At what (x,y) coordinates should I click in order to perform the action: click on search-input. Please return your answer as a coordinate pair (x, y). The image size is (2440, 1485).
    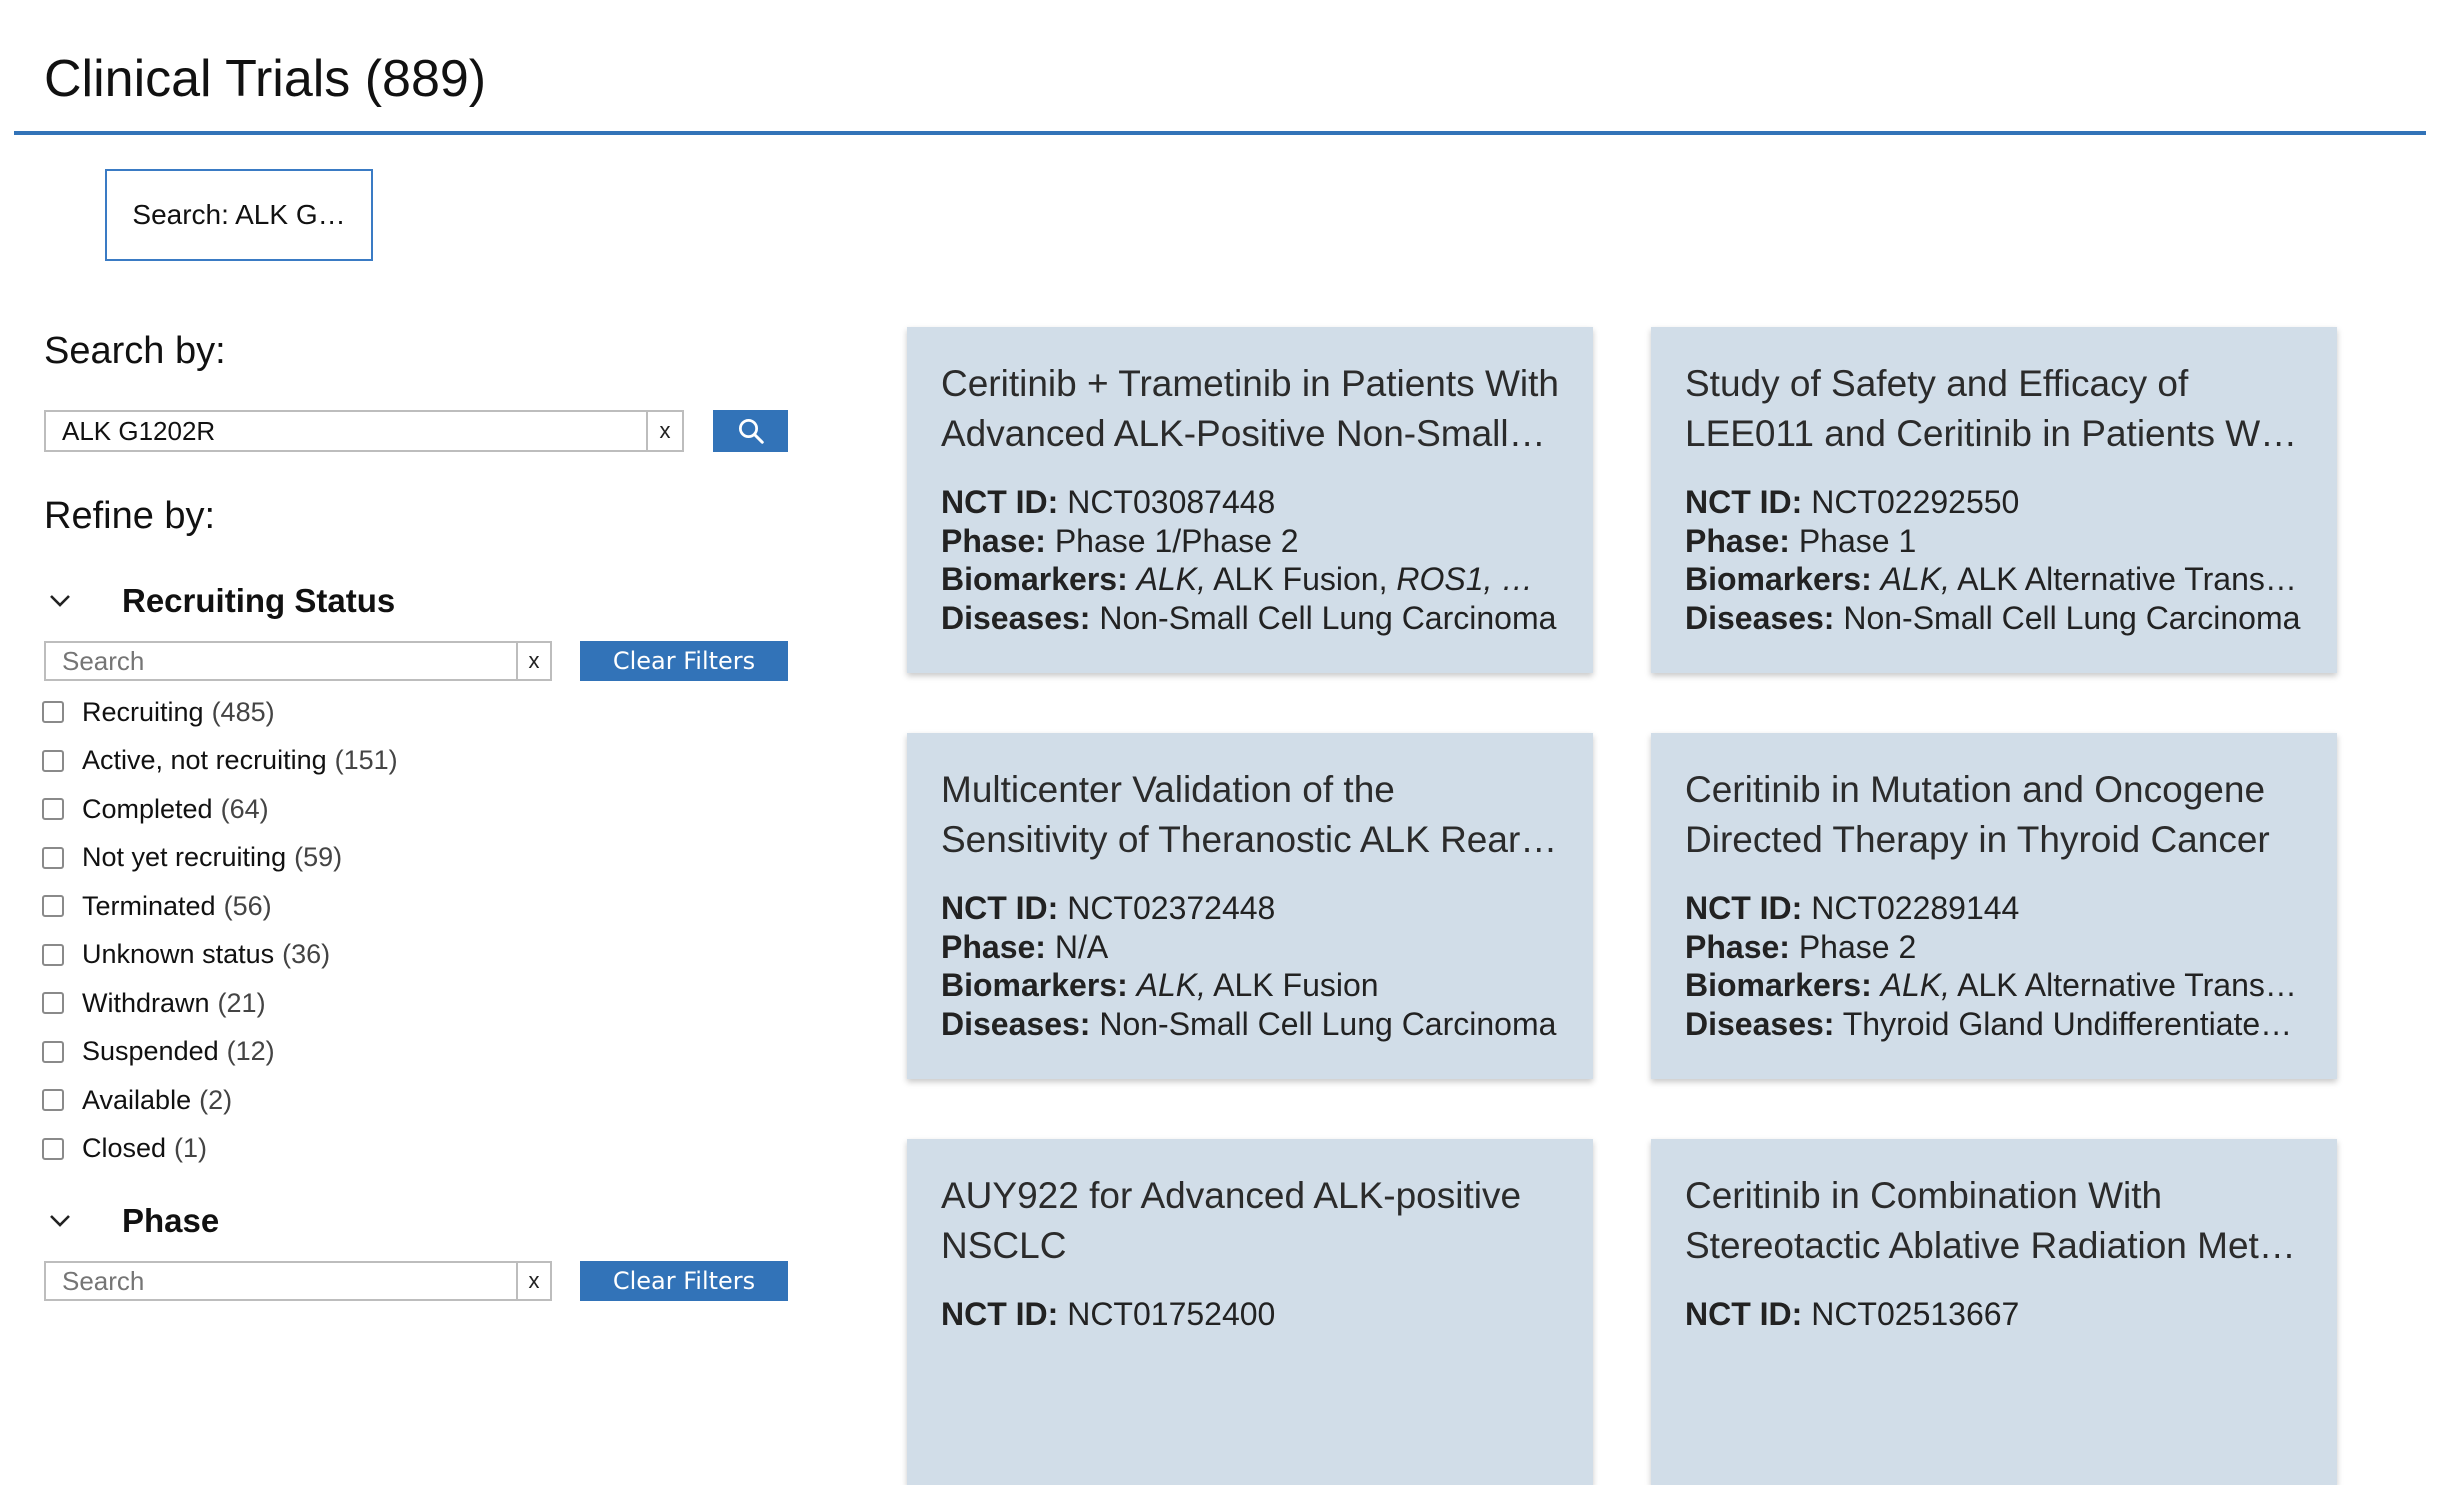
    Looking at the image, I should click on (346, 431).